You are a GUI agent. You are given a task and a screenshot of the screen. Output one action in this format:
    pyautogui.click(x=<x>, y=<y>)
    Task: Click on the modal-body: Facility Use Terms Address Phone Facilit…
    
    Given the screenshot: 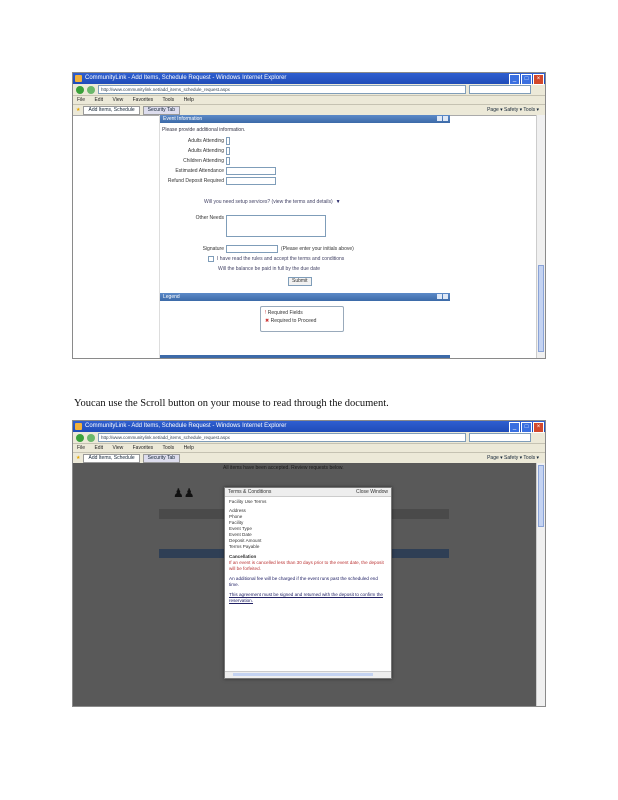 What is the action you would take?
    pyautogui.click(x=308, y=551)
    